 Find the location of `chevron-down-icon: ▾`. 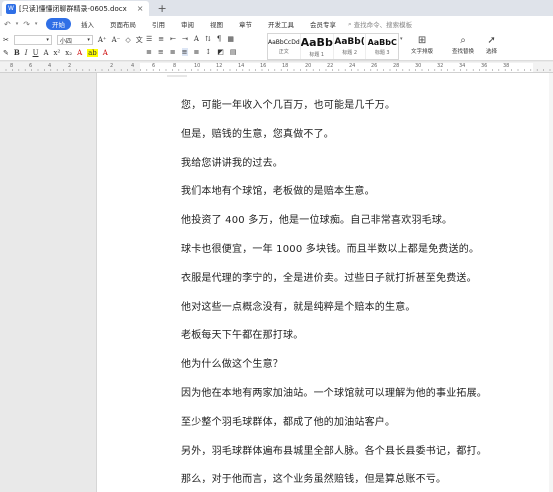

chevron-down-icon: ▾ is located at coordinates (88, 40).